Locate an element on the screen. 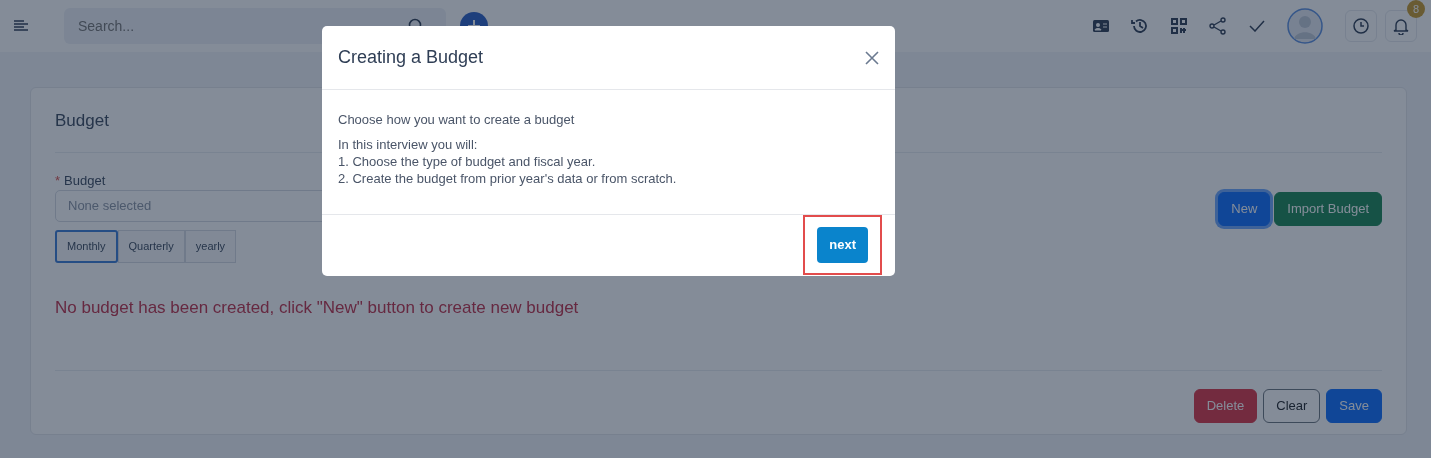 The height and width of the screenshot is (458, 1431). required-mark: * is located at coordinates (58, 180).